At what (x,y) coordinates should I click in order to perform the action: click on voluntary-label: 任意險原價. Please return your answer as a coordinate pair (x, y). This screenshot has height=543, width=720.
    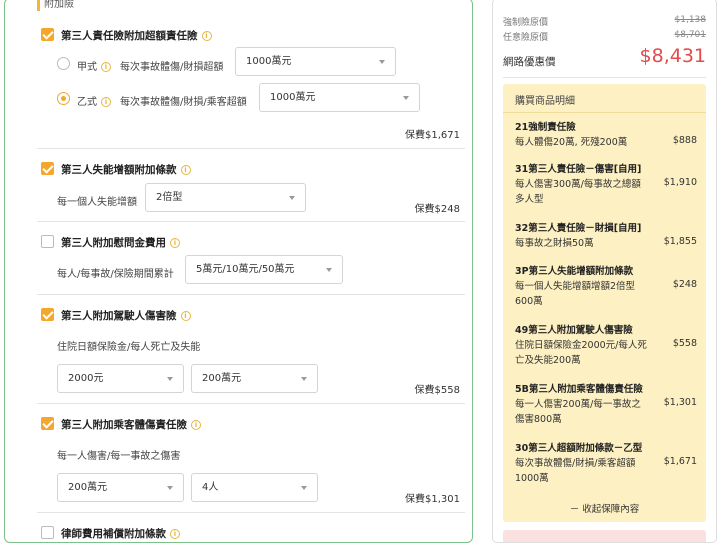
    Looking at the image, I should click on (526, 38).